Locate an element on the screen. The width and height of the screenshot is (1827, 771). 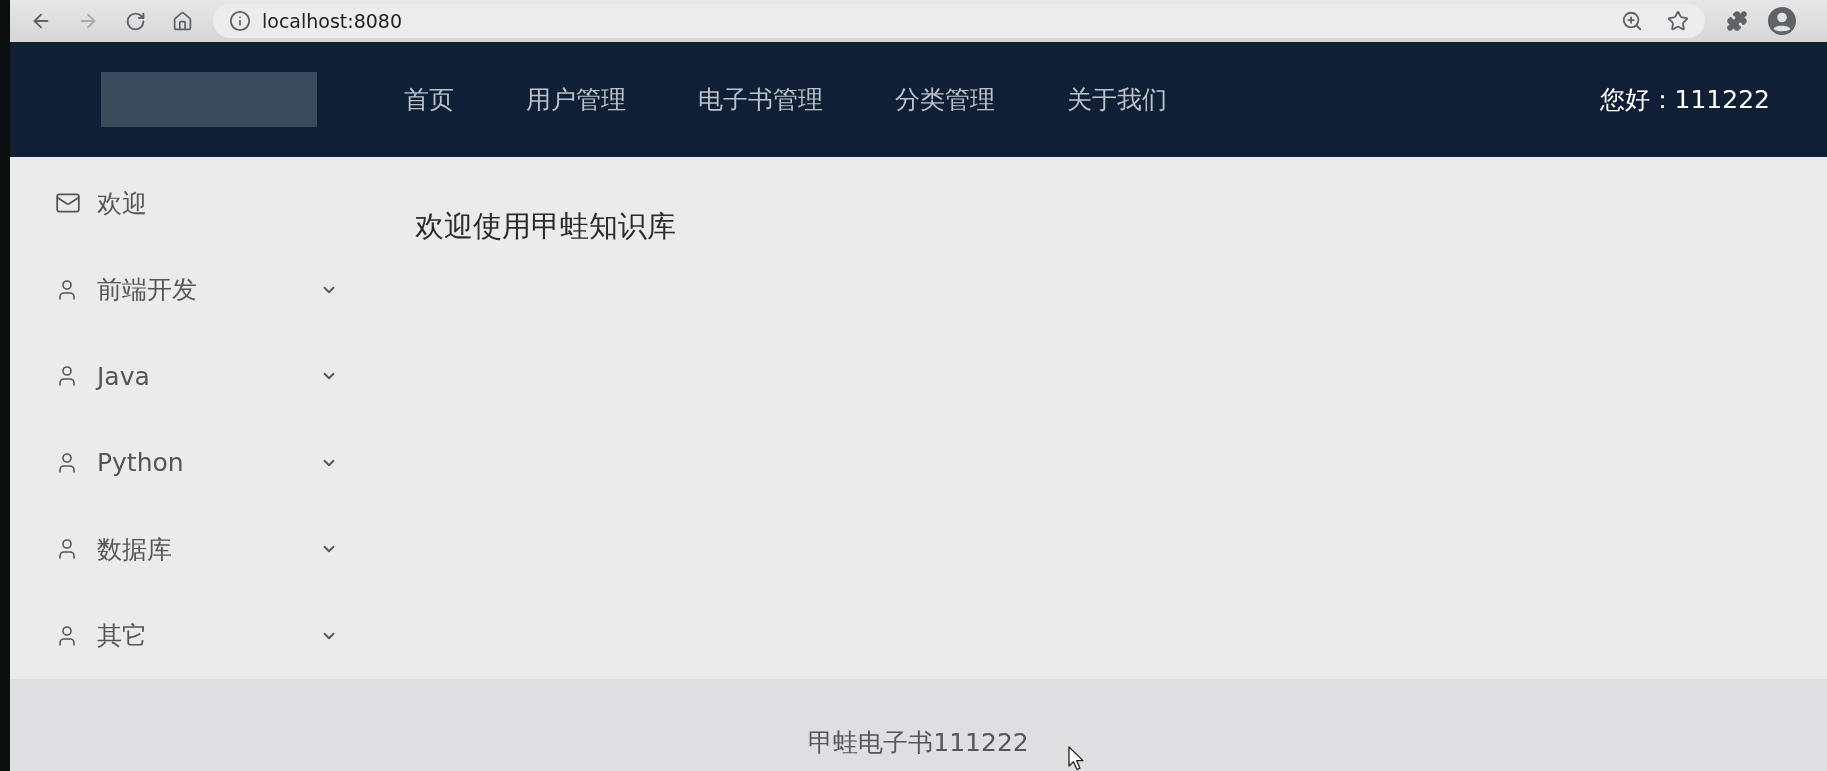
home-icon is located at coordinates (182, 21).